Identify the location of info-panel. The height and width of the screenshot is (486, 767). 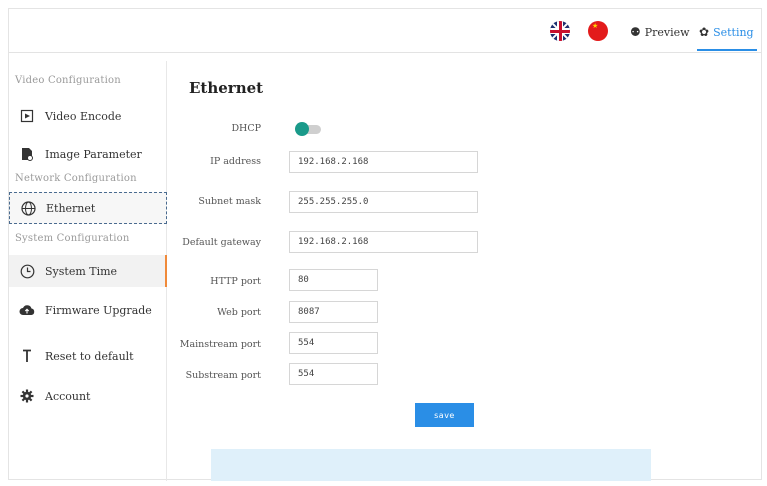
(431, 465).